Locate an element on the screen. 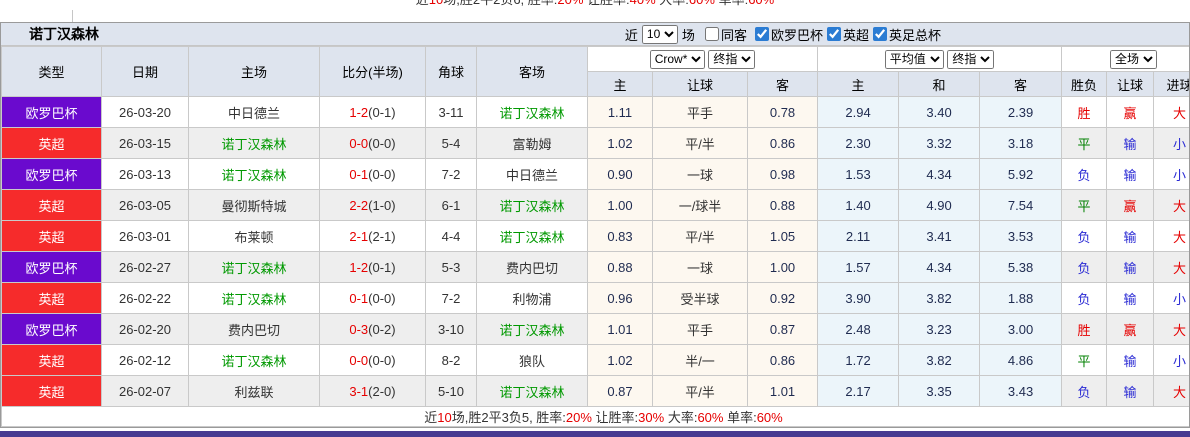 The image size is (1190, 437). europe-stage-select: 终指 is located at coordinates (970, 59).